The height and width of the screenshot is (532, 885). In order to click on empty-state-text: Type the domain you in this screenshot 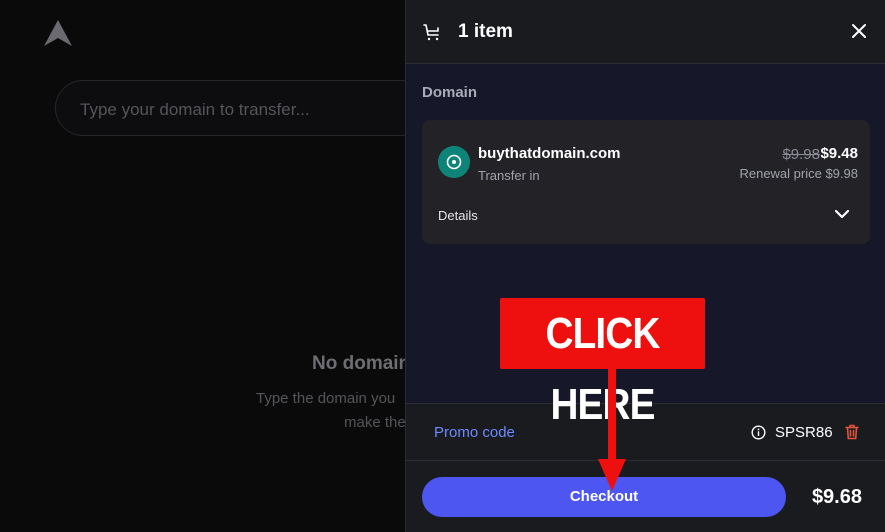, I will do `click(326, 398)`.